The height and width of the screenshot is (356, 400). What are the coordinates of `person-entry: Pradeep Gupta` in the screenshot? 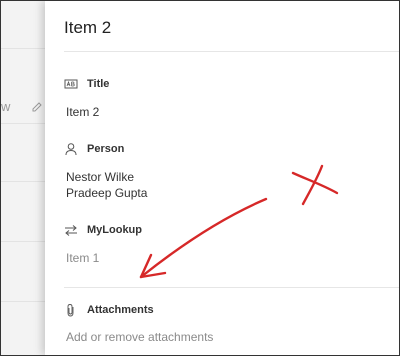 It's located at (107, 193).